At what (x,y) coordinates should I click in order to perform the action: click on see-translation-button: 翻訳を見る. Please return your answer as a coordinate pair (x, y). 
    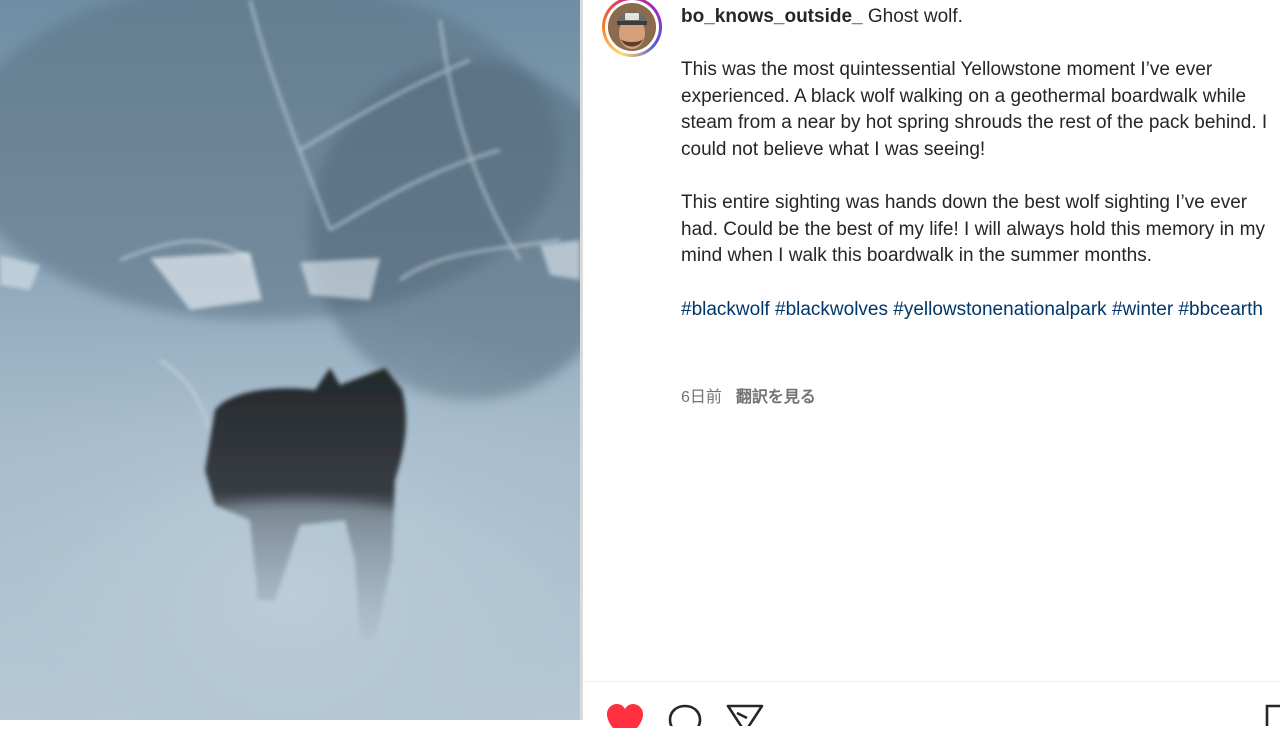
    Looking at the image, I should click on (776, 397).